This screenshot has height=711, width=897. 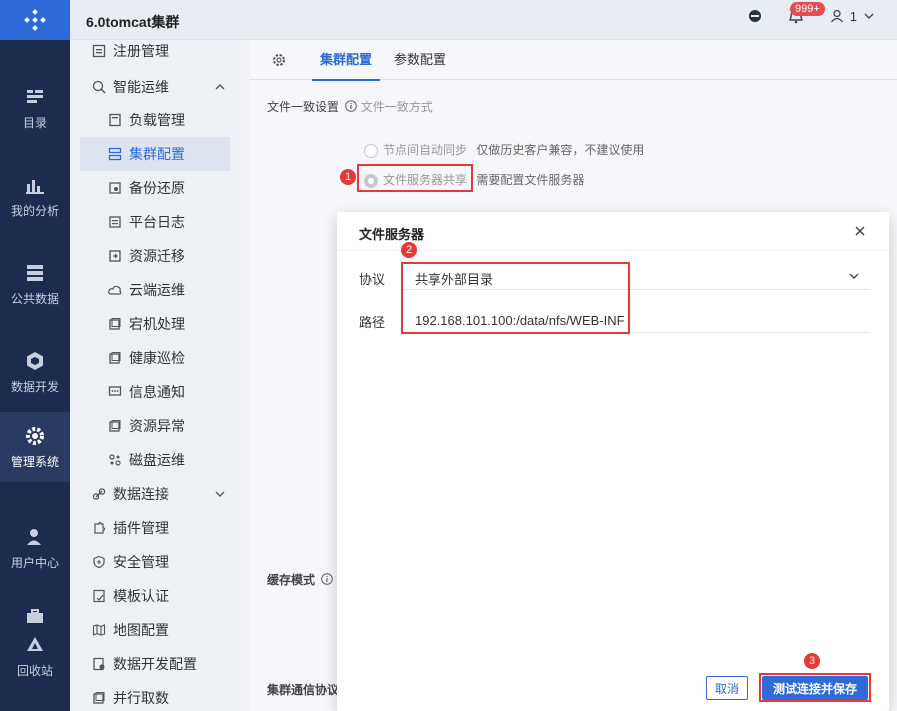 I want to click on user-label: 1, so click(x=853, y=16).